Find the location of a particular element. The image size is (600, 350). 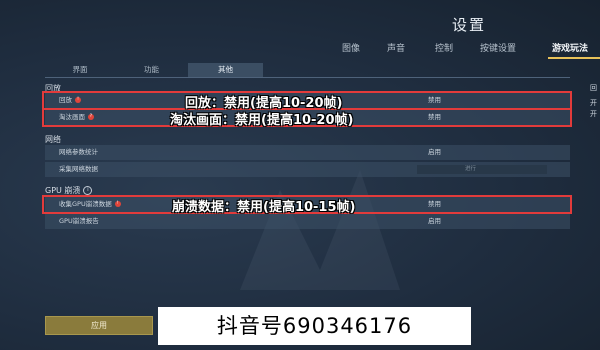

collect-network-data-button: 进行 is located at coordinates (482, 169).